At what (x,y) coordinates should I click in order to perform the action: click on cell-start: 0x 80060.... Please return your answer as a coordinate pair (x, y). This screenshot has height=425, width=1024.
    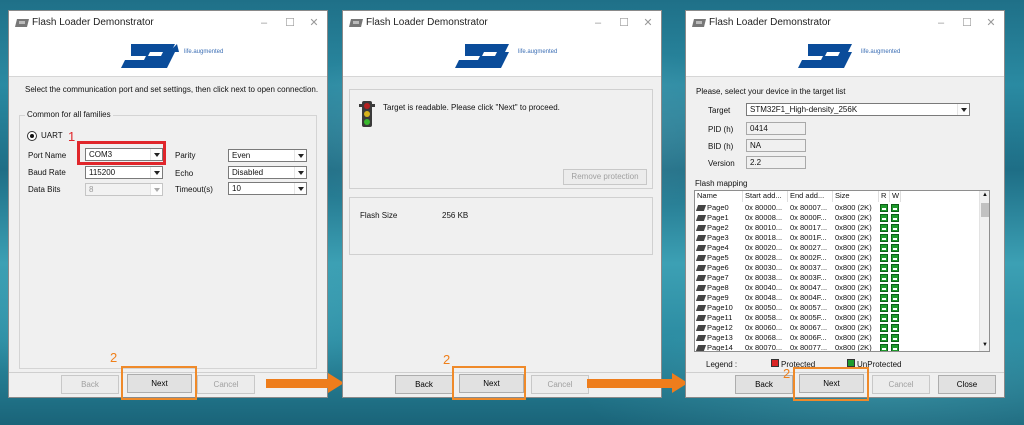
    Looking at the image, I should click on (764, 327).